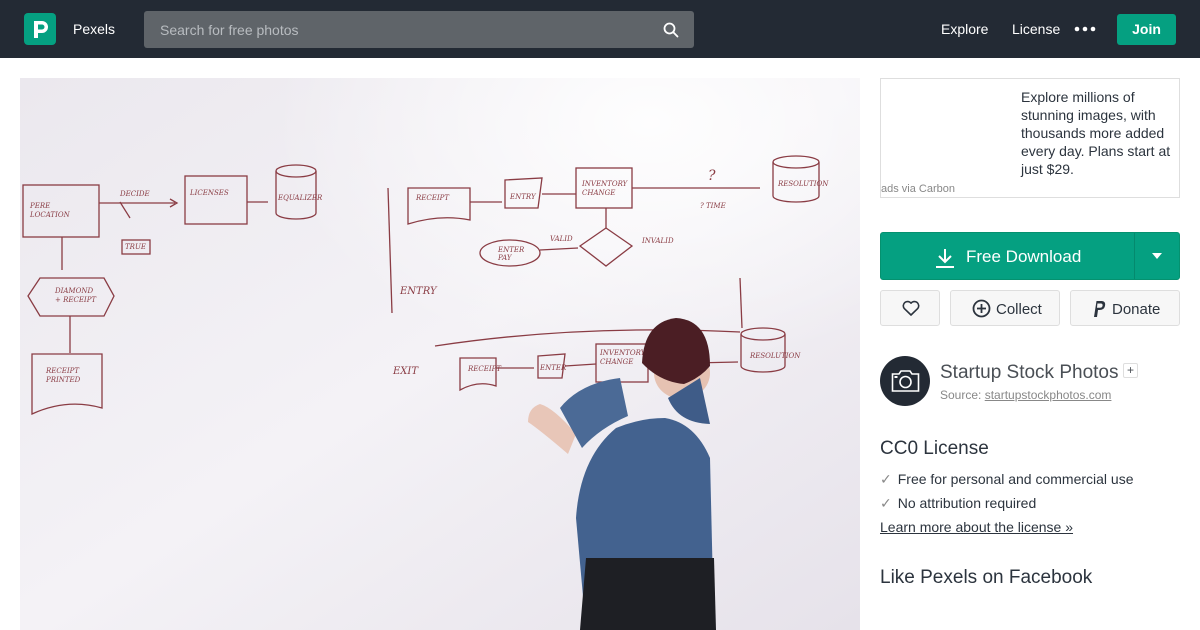  What do you see at coordinates (40, 29) in the screenshot?
I see `pexels-logo-icon` at bounding box center [40, 29].